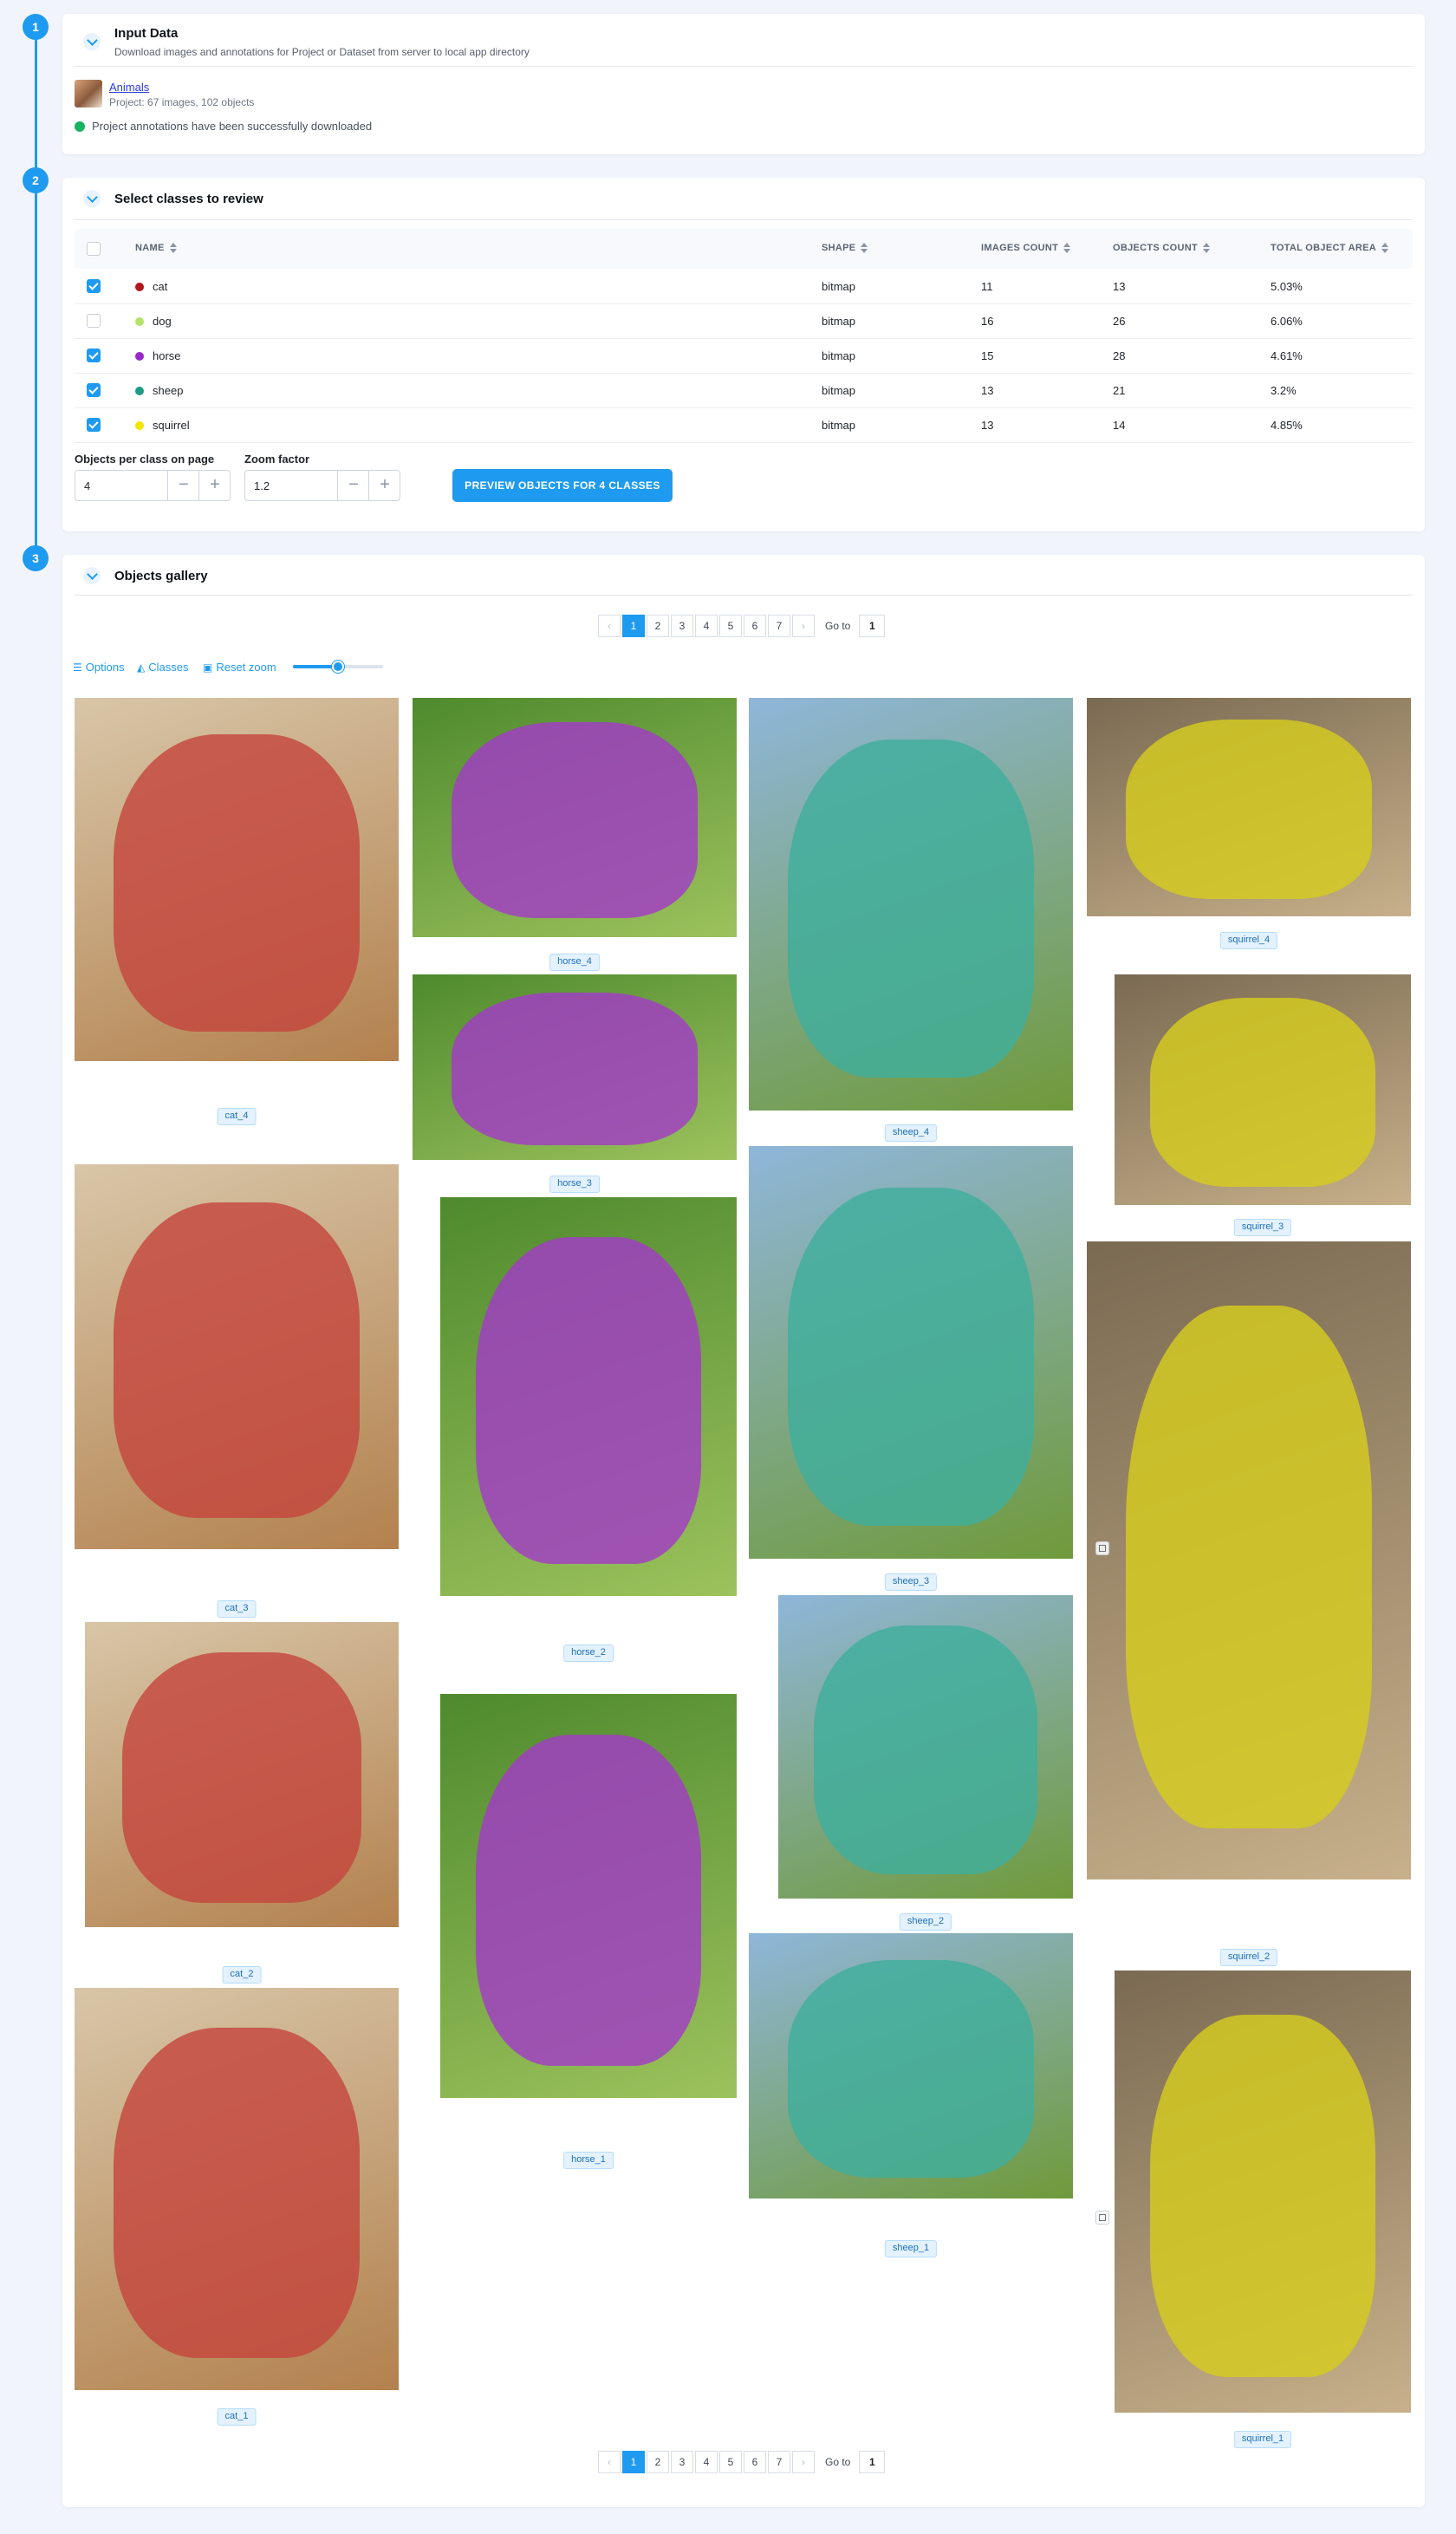 This screenshot has width=1456, height=2534. What do you see at coordinates (239, 667) in the screenshot?
I see `reset-zoom-button: ▣ Reset zoom` at bounding box center [239, 667].